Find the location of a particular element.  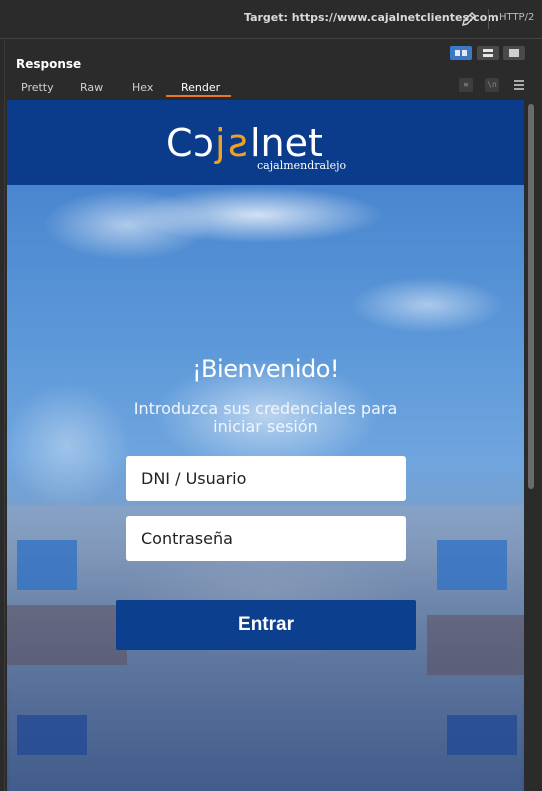

edit-target-icon is located at coordinates (469, 19).